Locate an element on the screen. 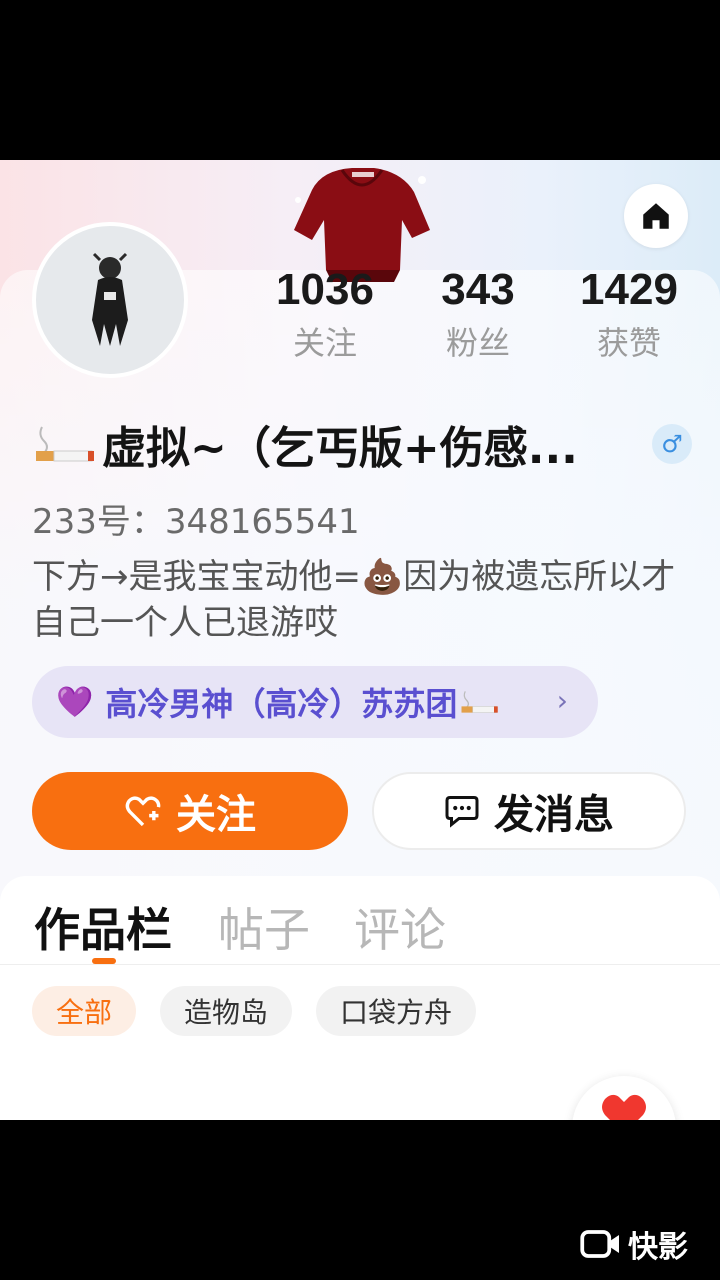  purple-heart-icon: 💜 is located at coordinates (75, 702).